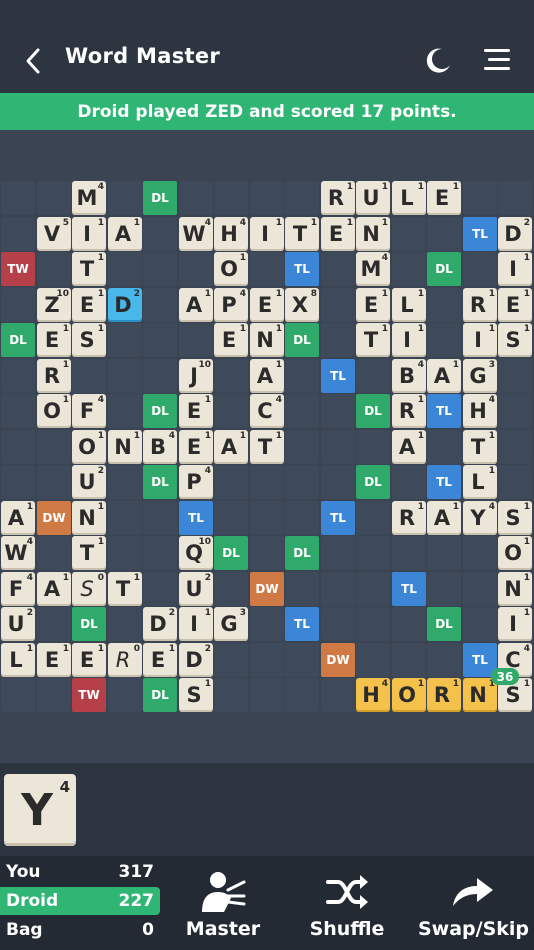 The width and height of the screenshot is (534, 950). What do you see at coordinates (497, 60) in the screenshot?
I see `hamburger-menu-icon` at bounding box center [497, 60].